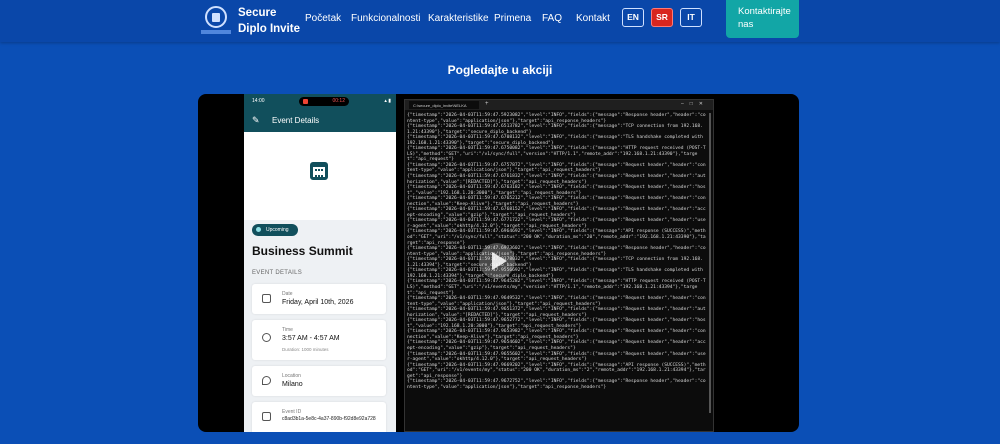 This screenshot has width=1000, height=444. I want to click on time-value: 3:57 AM - 4:57 AM, so click(311, 338).